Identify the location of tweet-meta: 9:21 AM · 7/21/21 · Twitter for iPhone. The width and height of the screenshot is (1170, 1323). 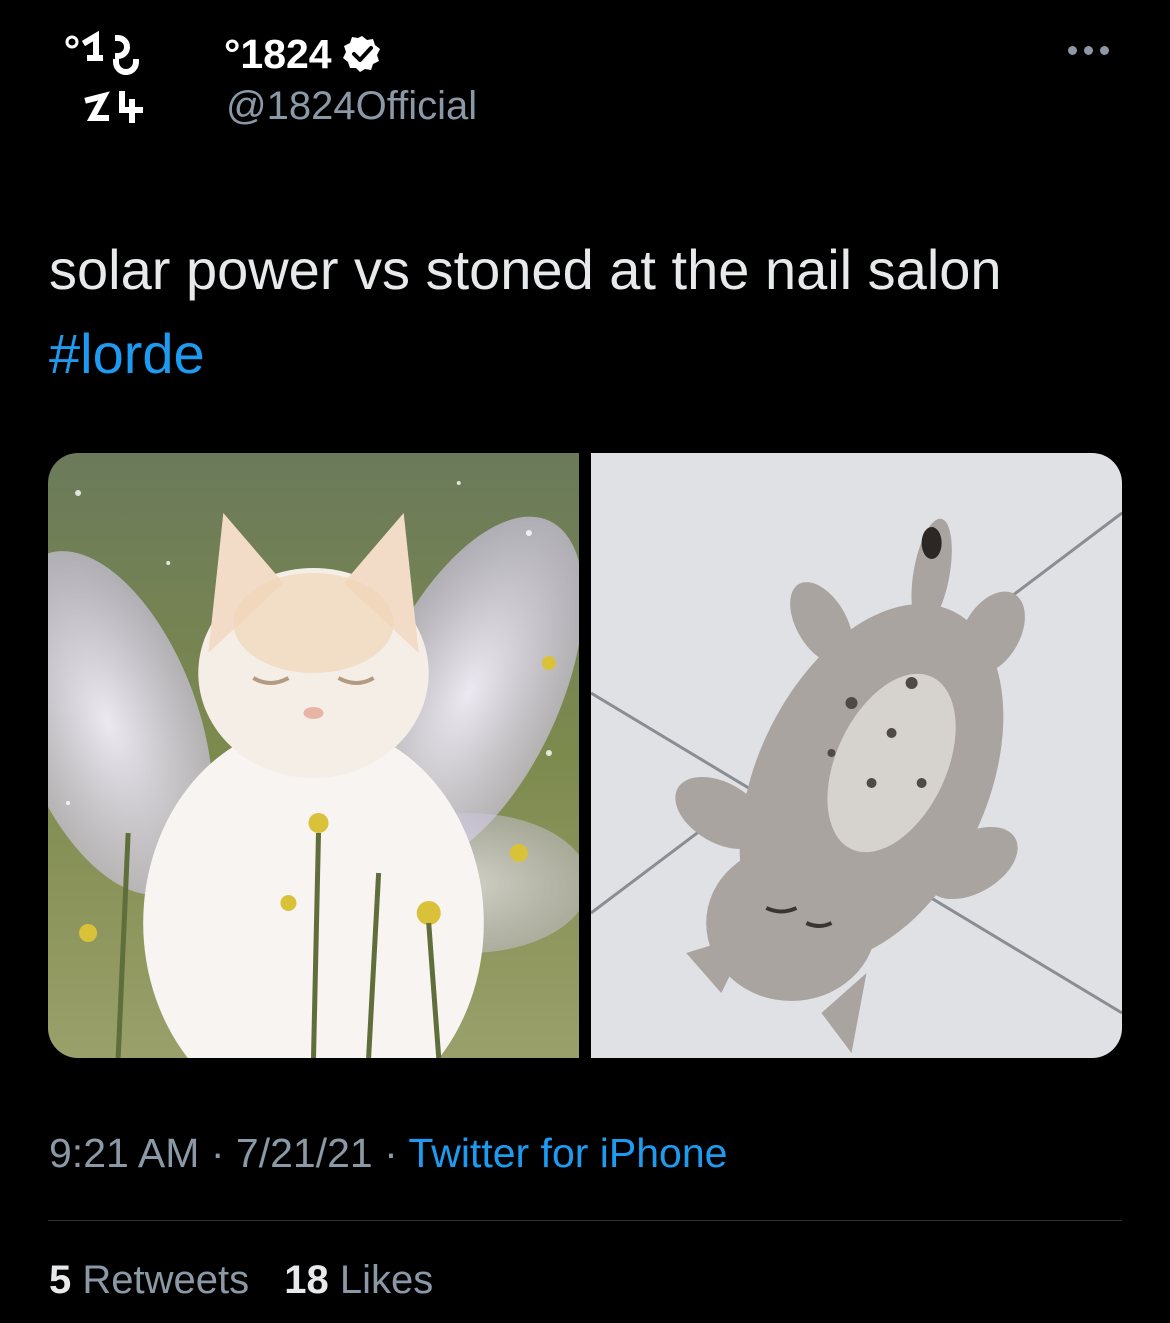
(388, 1153).